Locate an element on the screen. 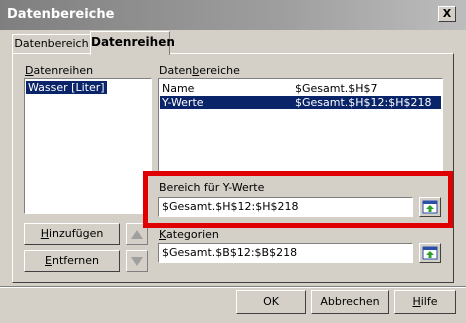 This screenshot has width=466, height=323. window-title: Datenbereiche is located at coordinates (61, 14).